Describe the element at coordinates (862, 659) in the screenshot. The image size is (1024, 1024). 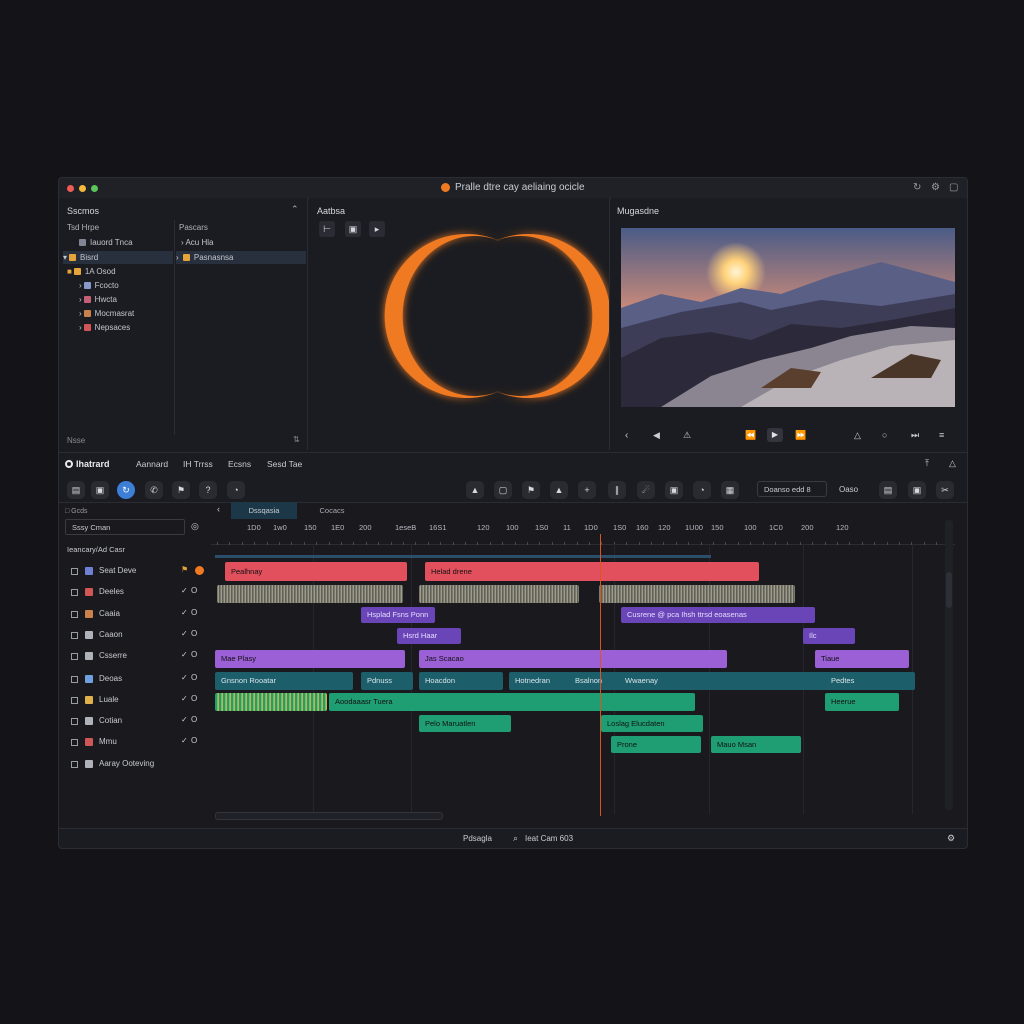
I see `timeline-clip: Tiaue` at that location.